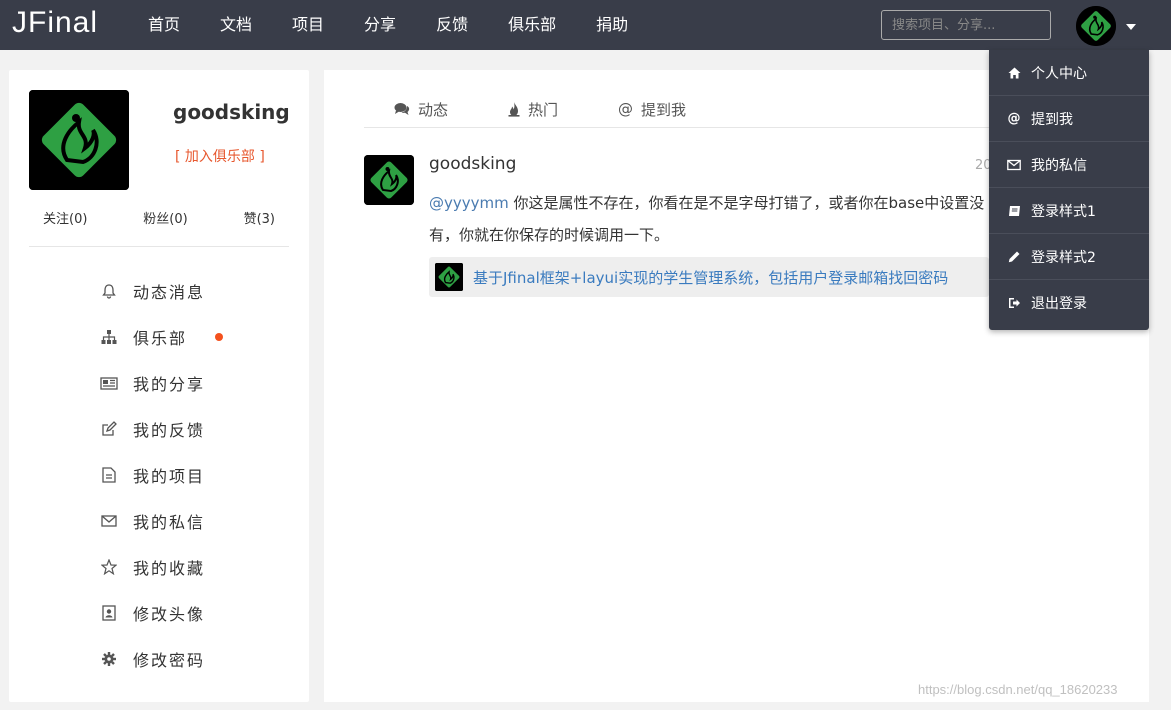 This screenshot has height=710, width=1171. What do you see at coordinates (452, 25) in the screenshot?
I see `nav-item-feedback: 反馈` at bounding box center [452, 25].